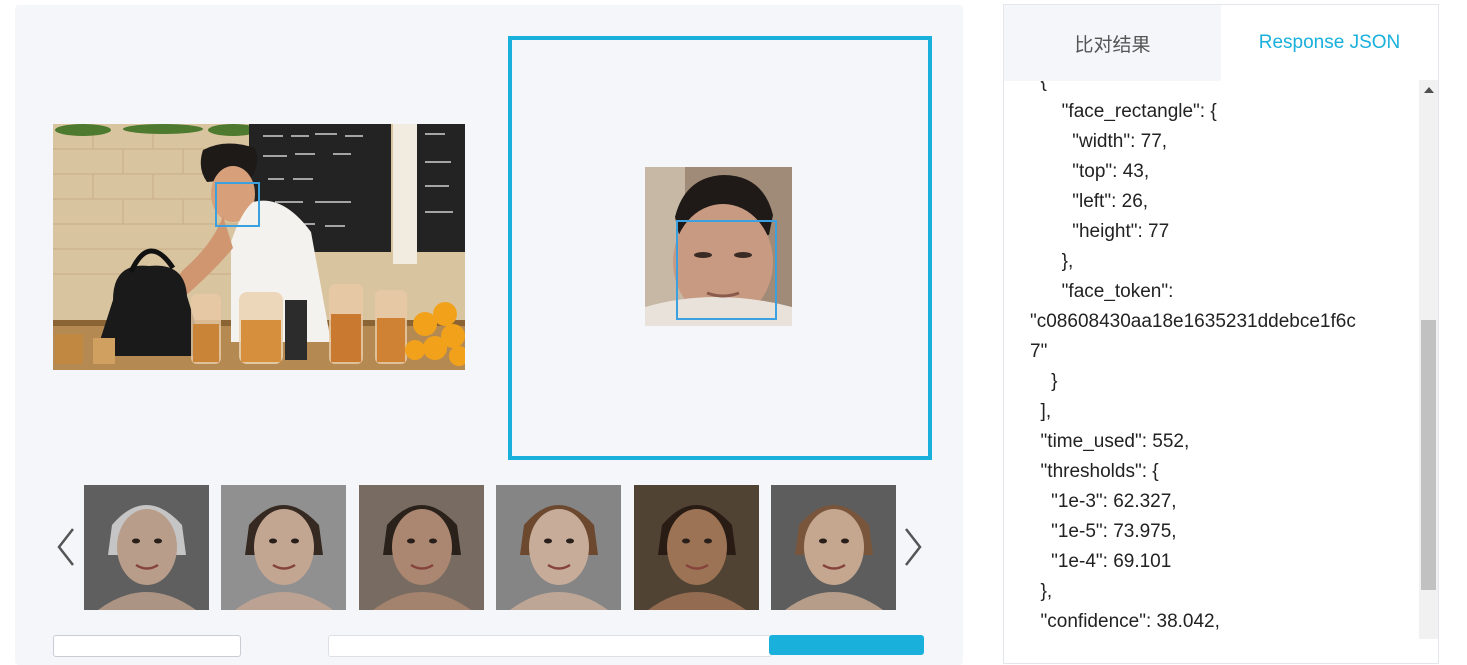 The image size is (1467, 665). What do you see at coordinates (1193, 321) in the screenshot?
I see `json-line: "c08608430aa18e1635231ddebce1f6c` at bounding box center [1193, 321].